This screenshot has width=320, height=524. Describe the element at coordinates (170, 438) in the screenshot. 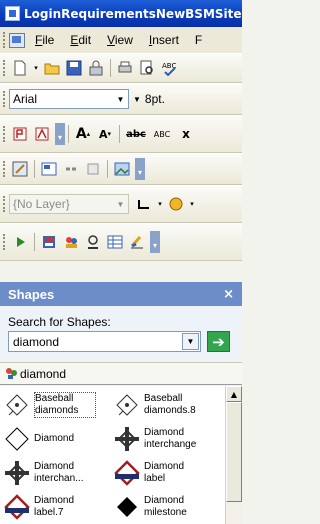

I see `shape-label: Diamond interchange` at that location.